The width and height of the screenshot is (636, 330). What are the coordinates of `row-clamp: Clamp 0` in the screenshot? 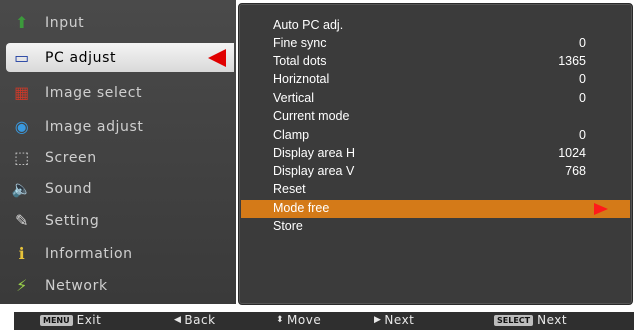 It's located at (435, 136).